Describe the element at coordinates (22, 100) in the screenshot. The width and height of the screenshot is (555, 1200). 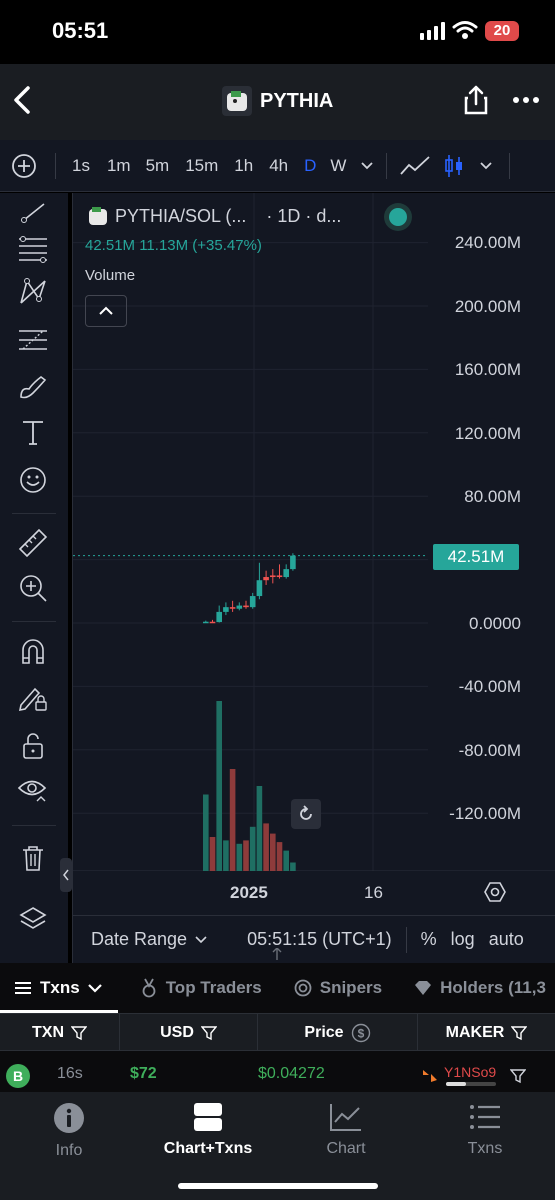
I see `back-arrow-icon` at that location.